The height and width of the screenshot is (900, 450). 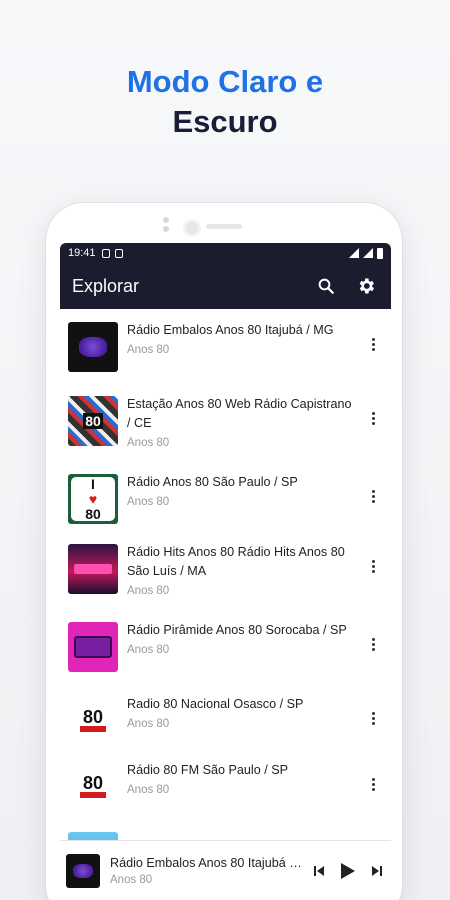 What do you see at coordinates (93, 483) in the screenshot?
I see `logo-text: I` at bounding box center [93, 483].